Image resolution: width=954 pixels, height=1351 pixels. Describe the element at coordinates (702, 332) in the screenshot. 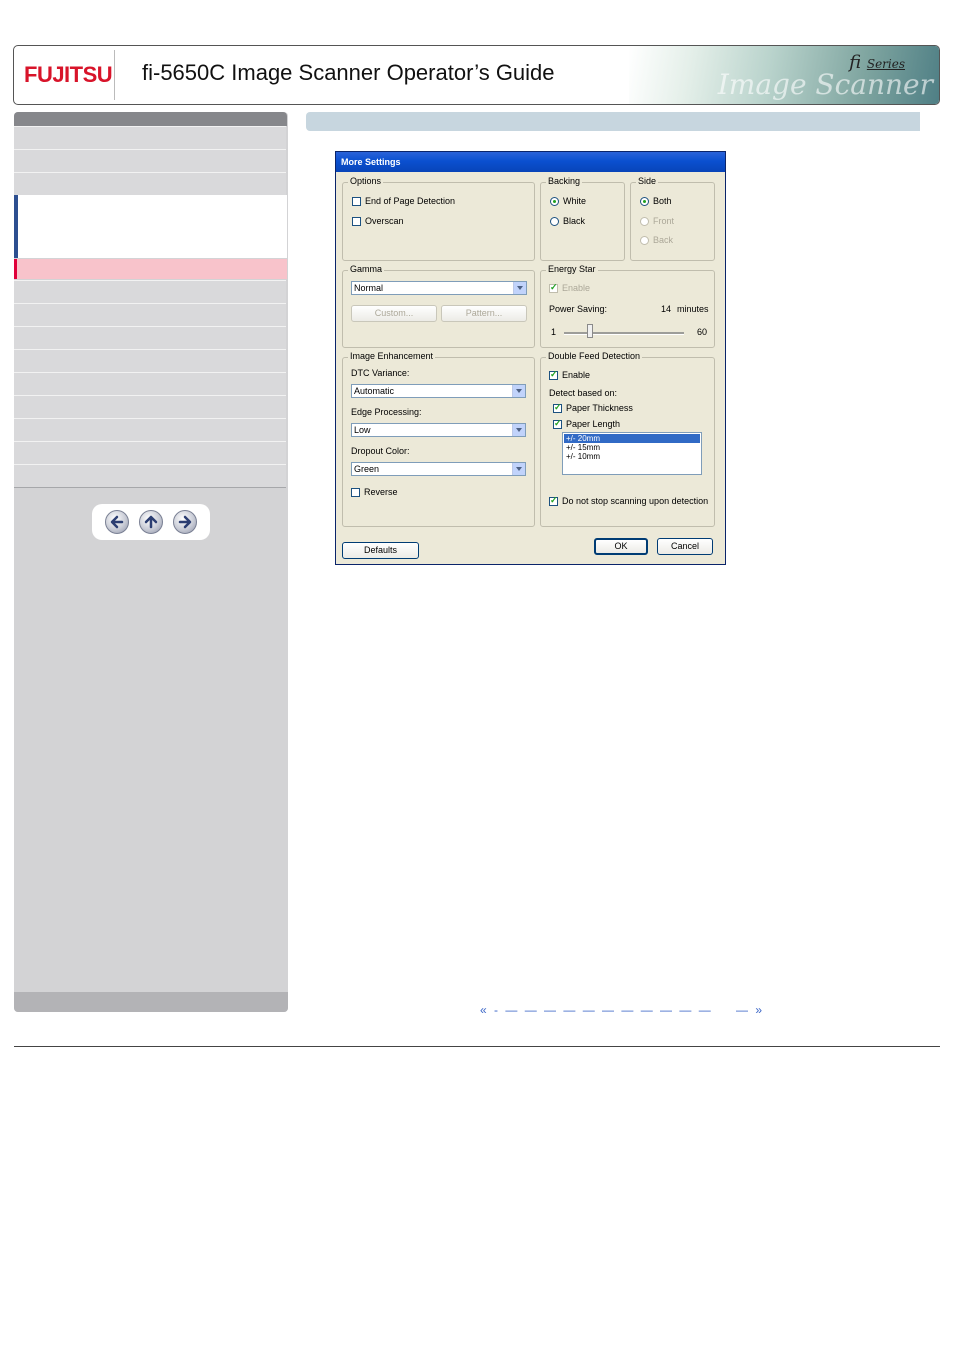

I see `slider-max-label: 60` at that location.